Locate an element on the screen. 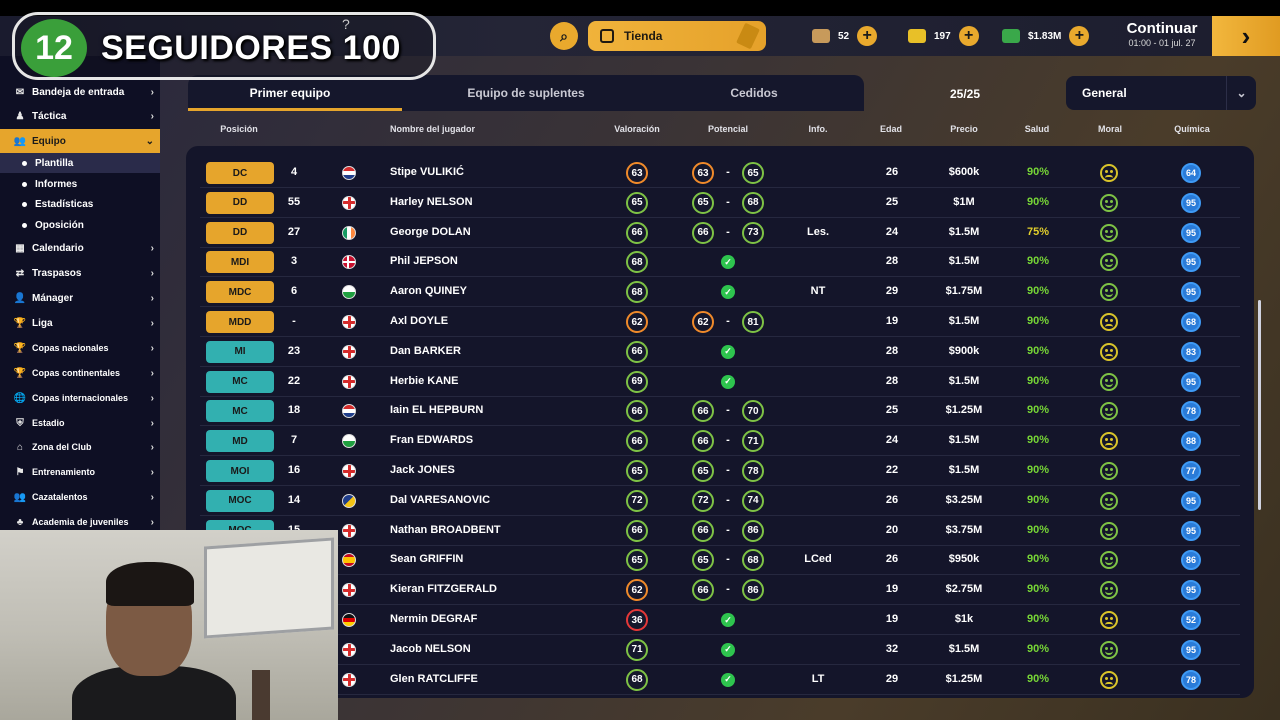 This screenshot has width=1280, height=720. player-age: 26 is located at coordinates (892, 559).